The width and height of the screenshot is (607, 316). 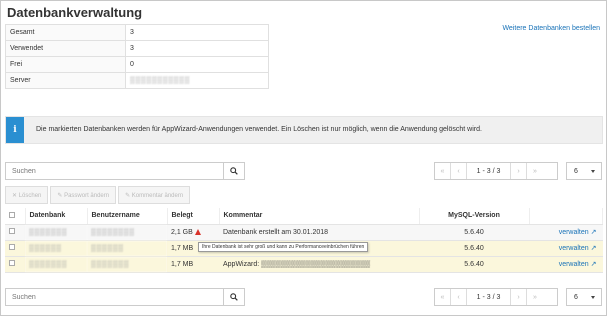 I want to click on summary-label: Gesamt, so click(x=65, y=32).